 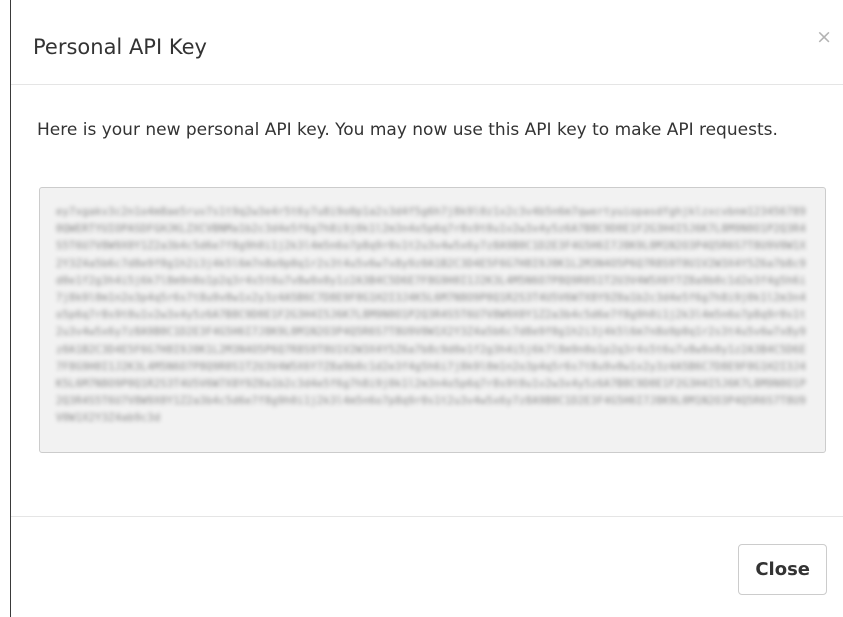 What do you see at coordinates (824, 37) in the screenshot?
I see `close-icon: ×` at bounding box center [824, 37].